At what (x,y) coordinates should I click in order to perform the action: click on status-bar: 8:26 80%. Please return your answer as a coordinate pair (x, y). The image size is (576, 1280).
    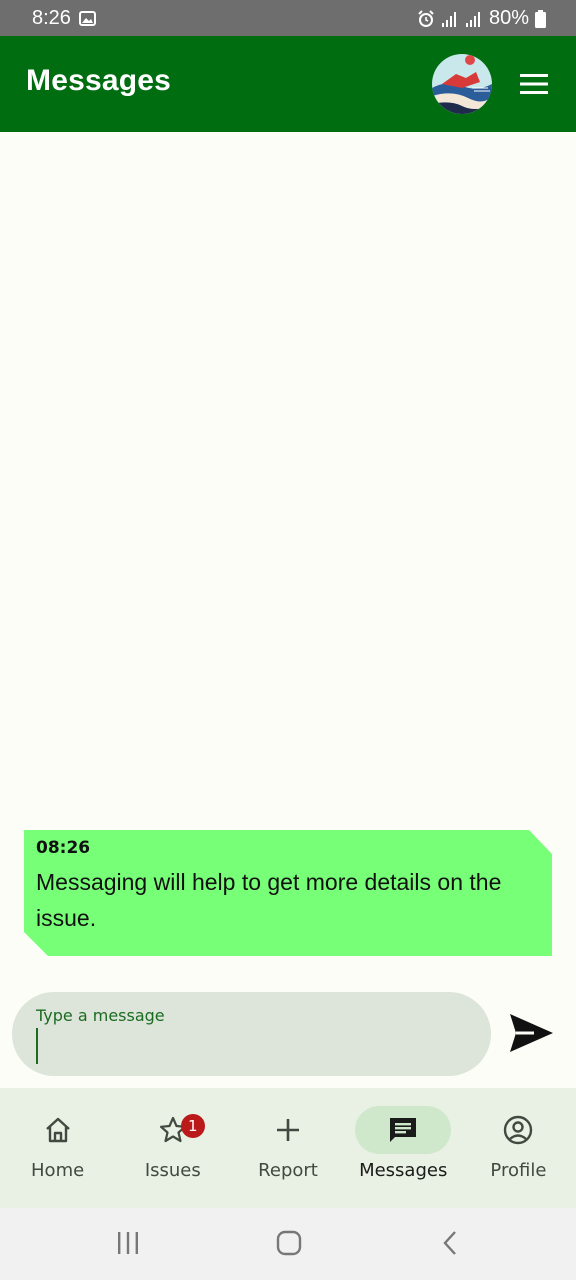
    Looking at the image, I should click on (288, 18).